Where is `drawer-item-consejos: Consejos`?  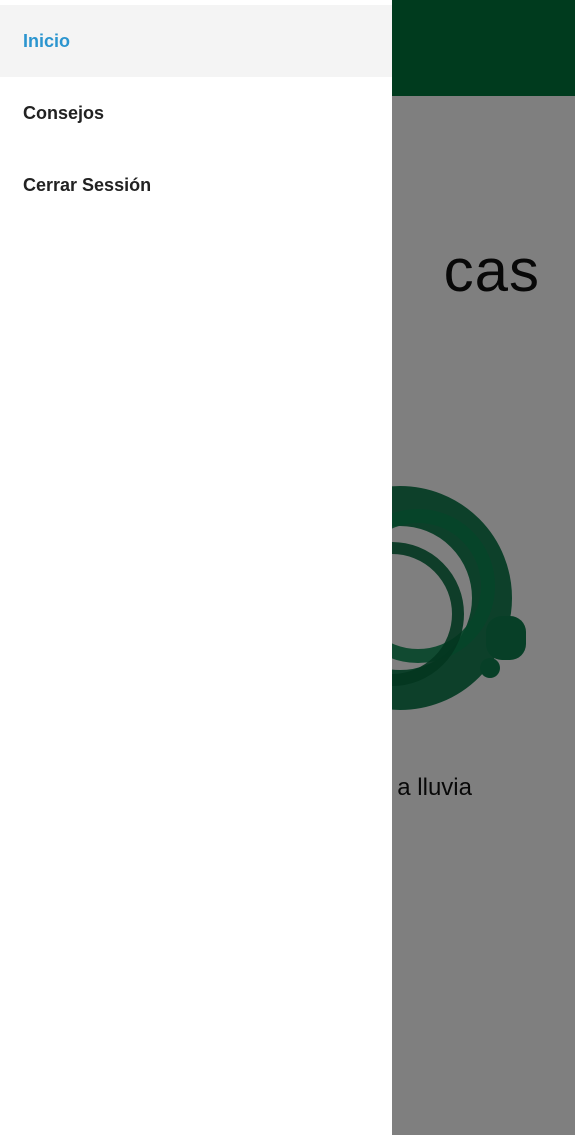 drawer-item-consejos: Consejos is located at coordinates (196, 113).